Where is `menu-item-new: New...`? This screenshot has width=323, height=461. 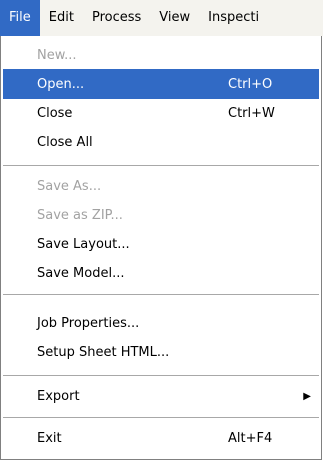 menu-item-new: New... is located at coordinates (161, 55).